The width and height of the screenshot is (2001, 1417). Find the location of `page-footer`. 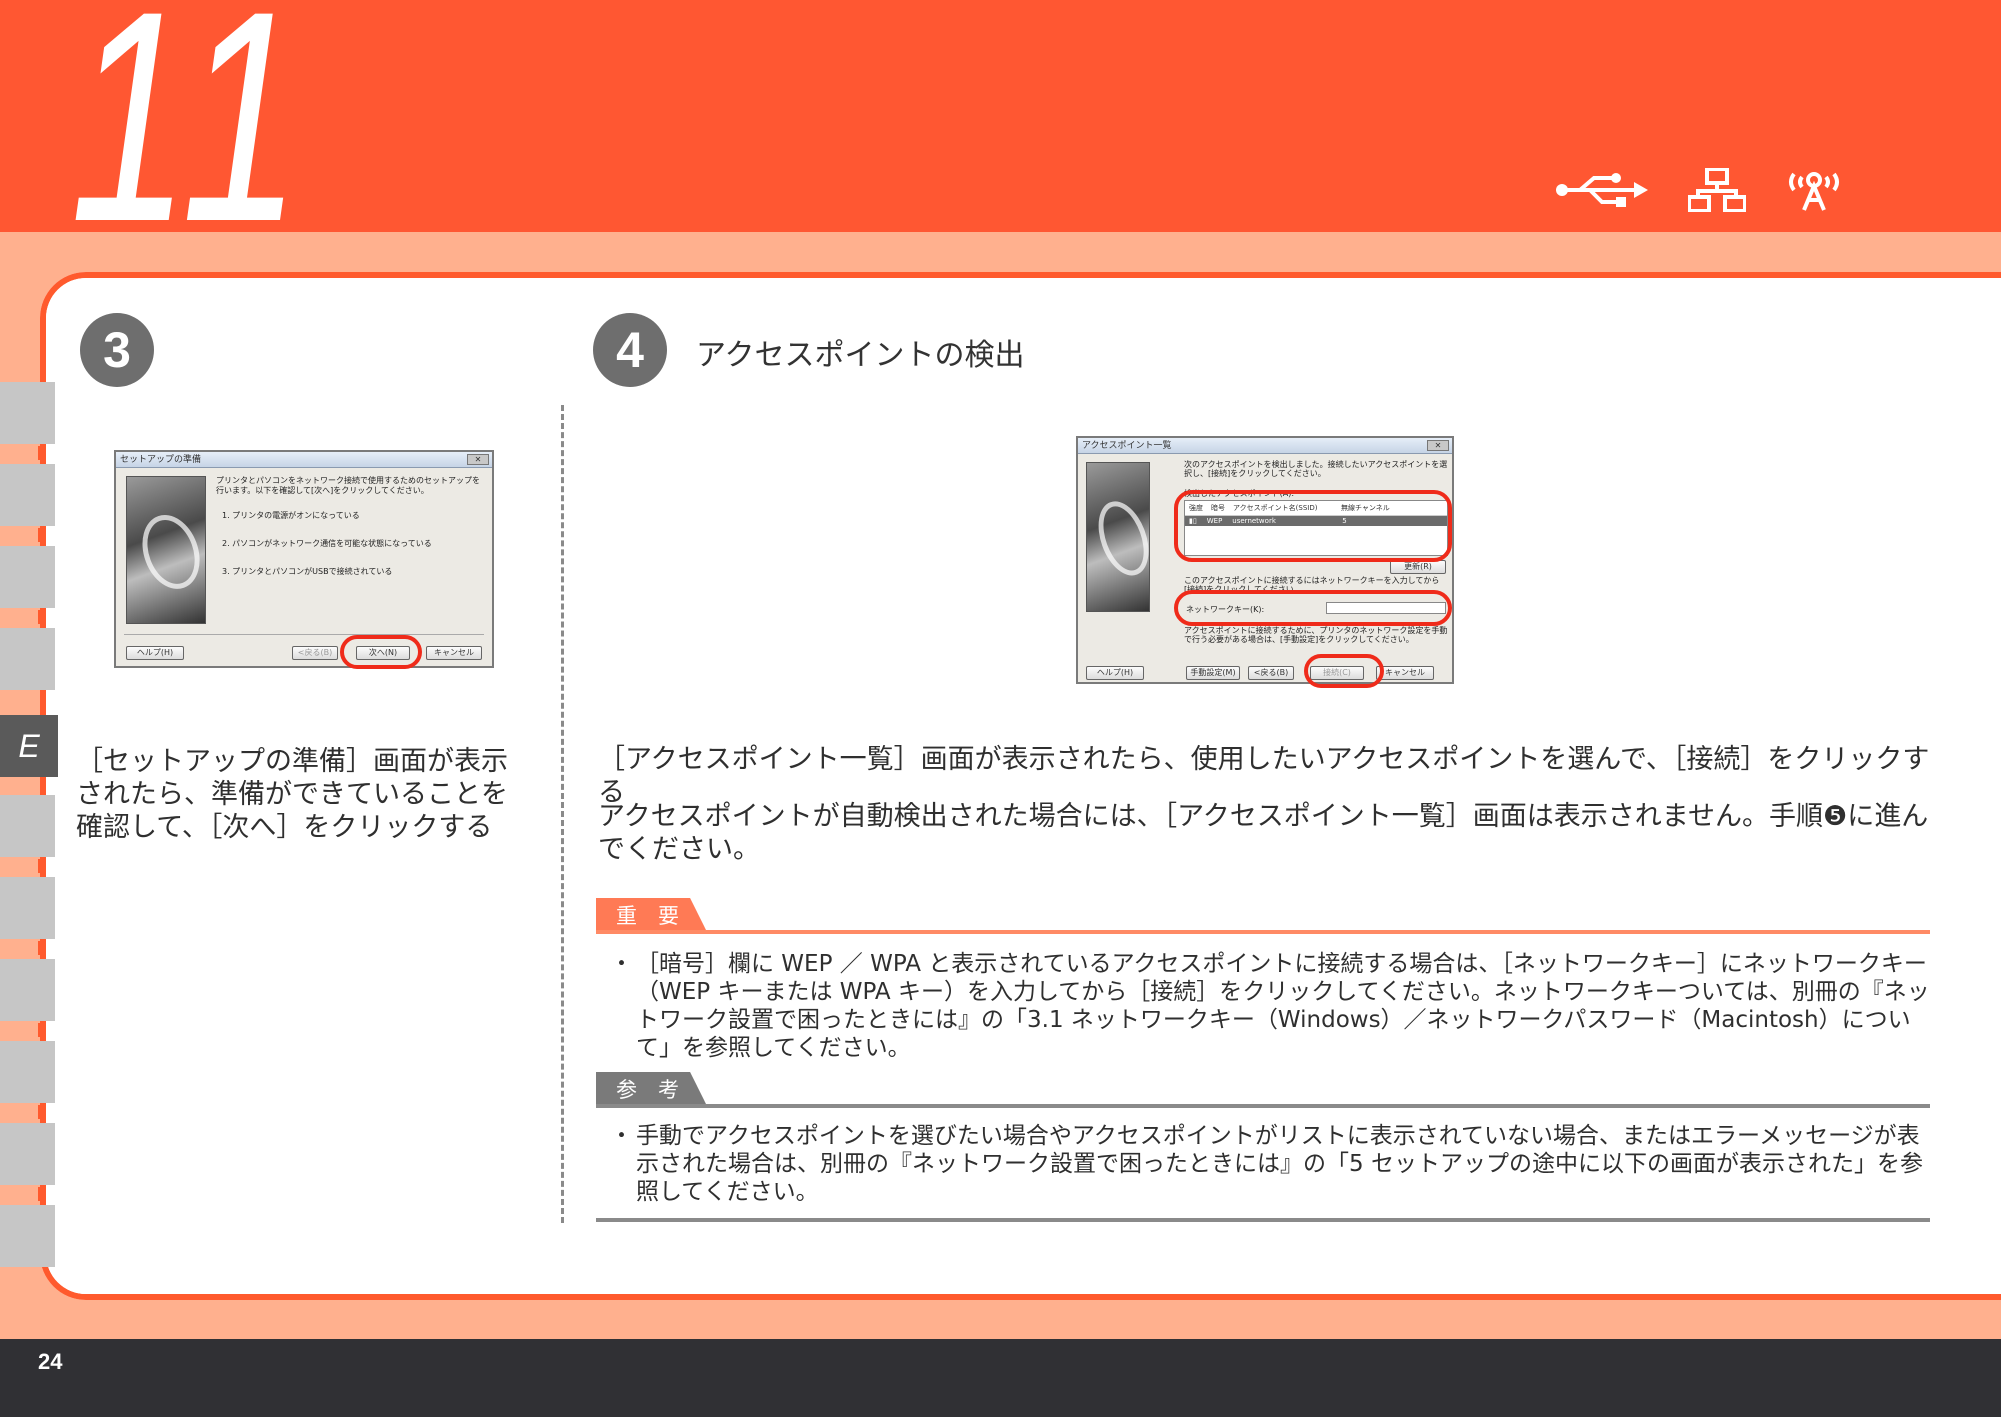

page-footer is located at coordinates (1000, 1378).